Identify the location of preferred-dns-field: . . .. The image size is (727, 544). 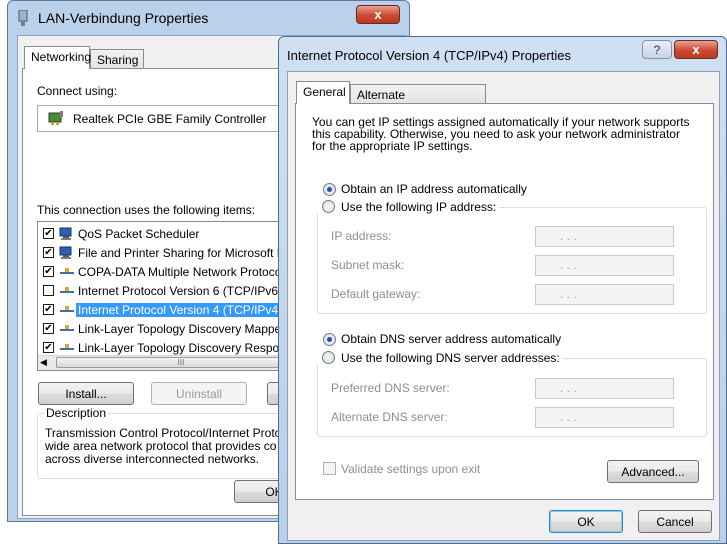
(604, 388).